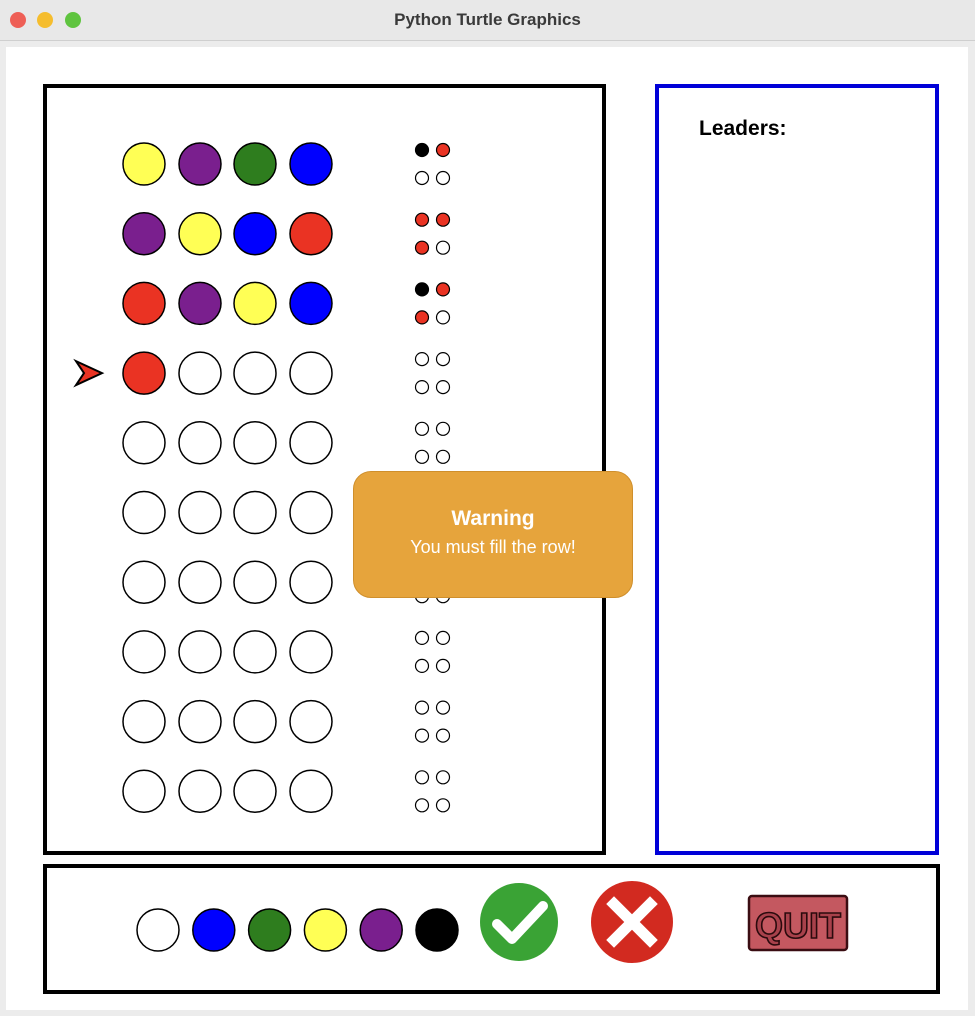 This screenshot has width=975, height=1016. I want to click on palette-peg-green, so click(269, 930).